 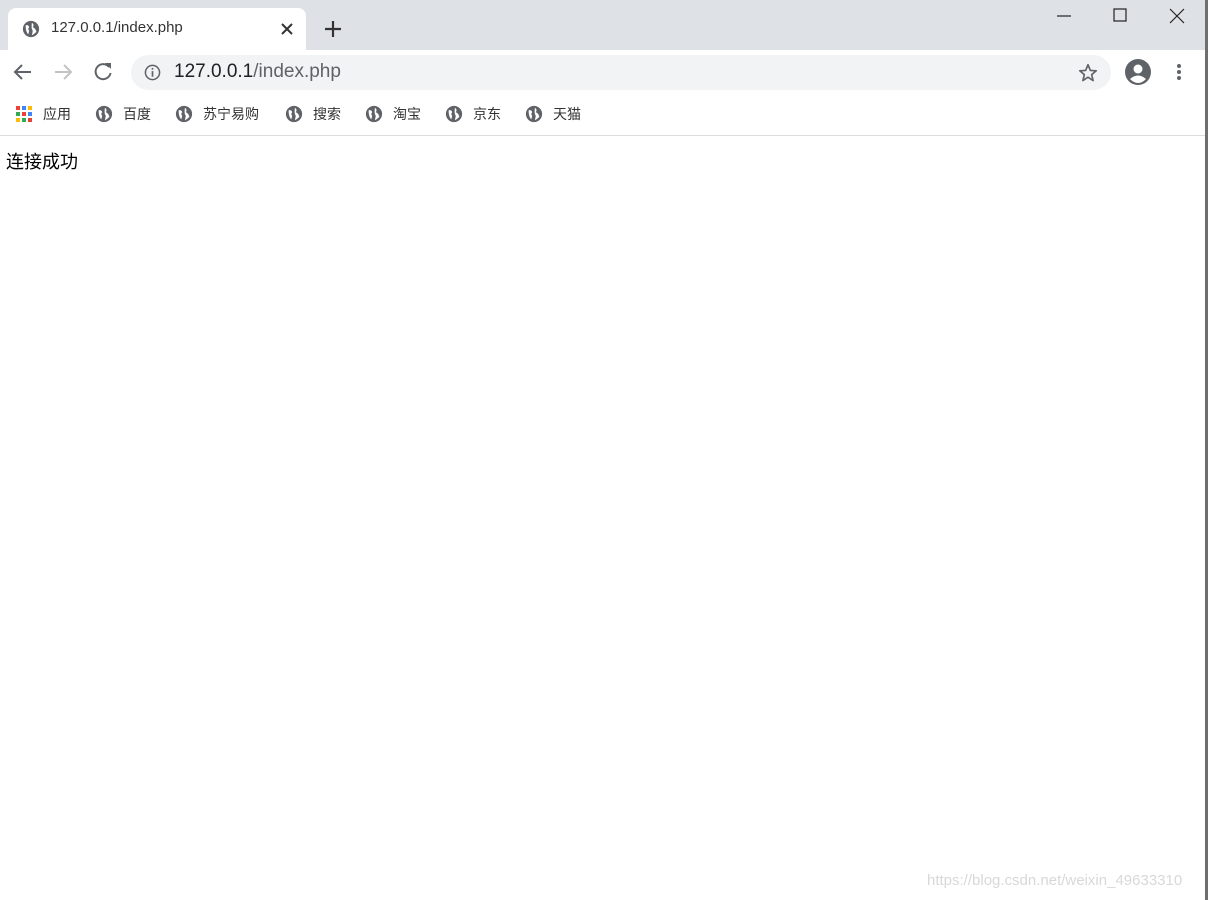 I want to click on profile-avatar-icon, so click(x=1138, y=72).